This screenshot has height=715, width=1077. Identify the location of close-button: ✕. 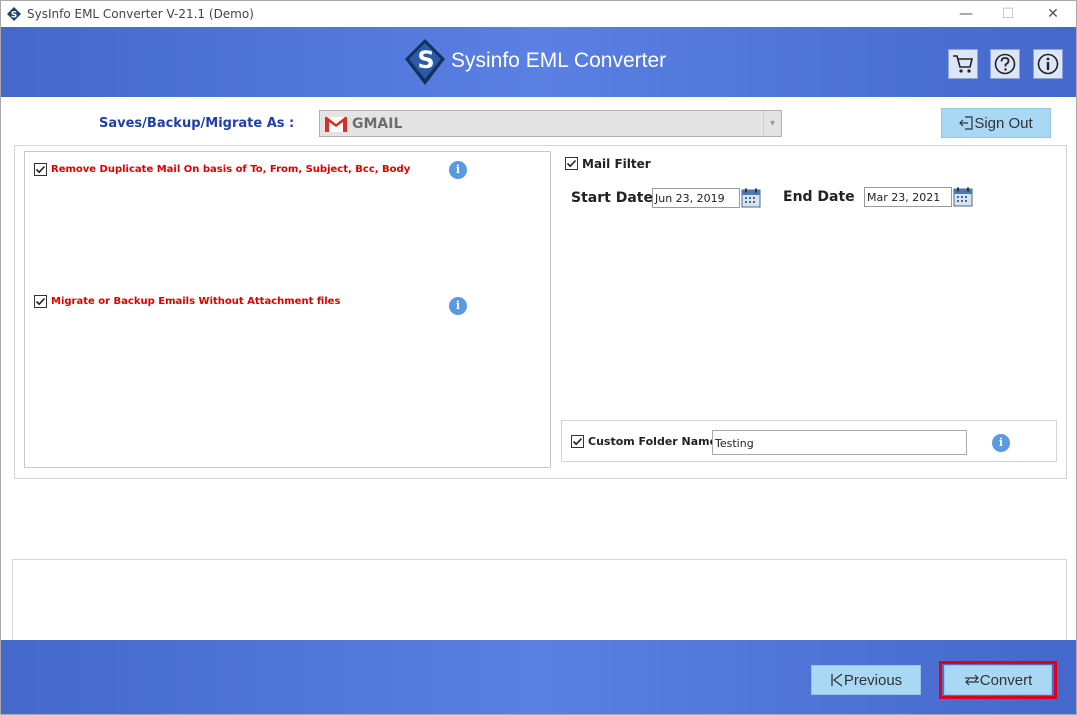
(1053, 14).